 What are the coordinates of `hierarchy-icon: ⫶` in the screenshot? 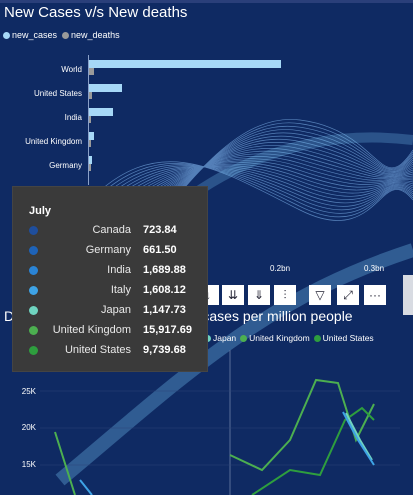 It's located at (285, 295).